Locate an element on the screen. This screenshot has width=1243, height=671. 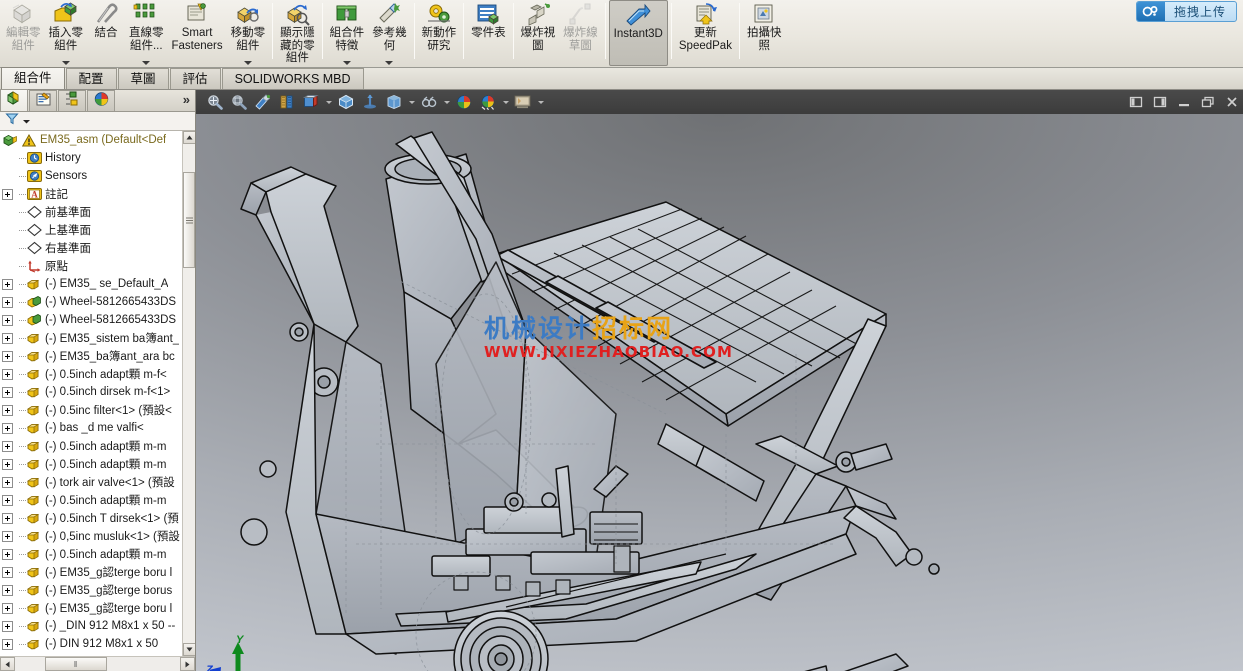
ribbon-button-reference-geometry: 參考幾 何 is located at coordinates (389, 33).